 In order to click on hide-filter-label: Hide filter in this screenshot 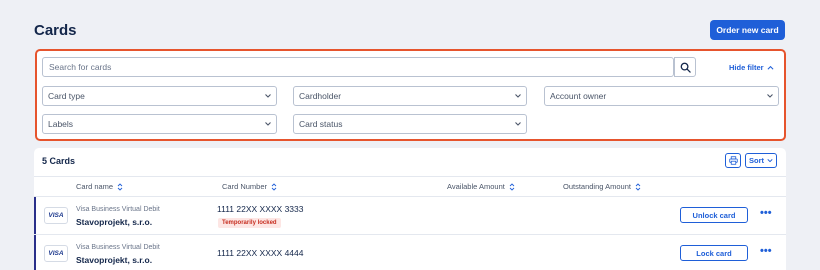, I will do `click(746, 67)`.